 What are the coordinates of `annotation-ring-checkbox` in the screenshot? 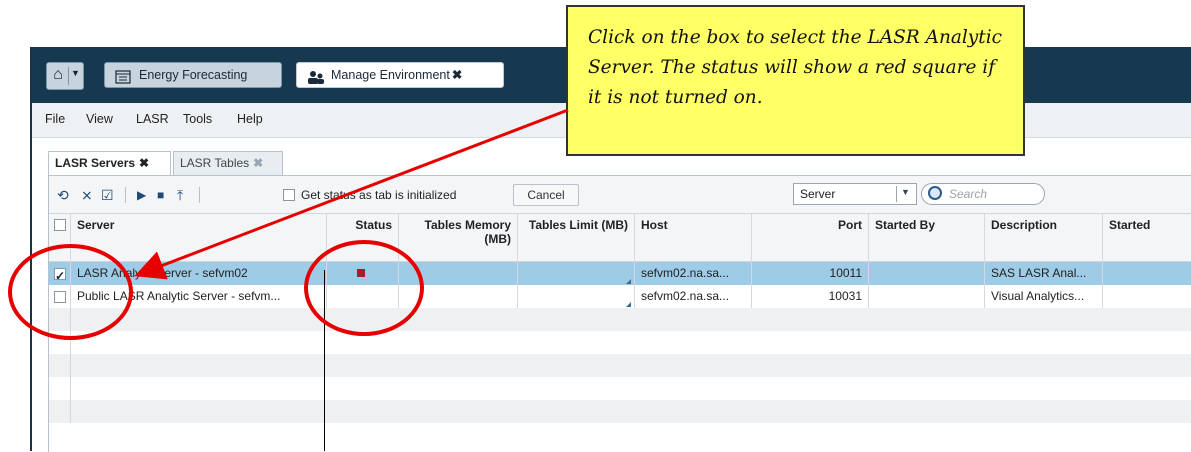 It's located at (70, 292).